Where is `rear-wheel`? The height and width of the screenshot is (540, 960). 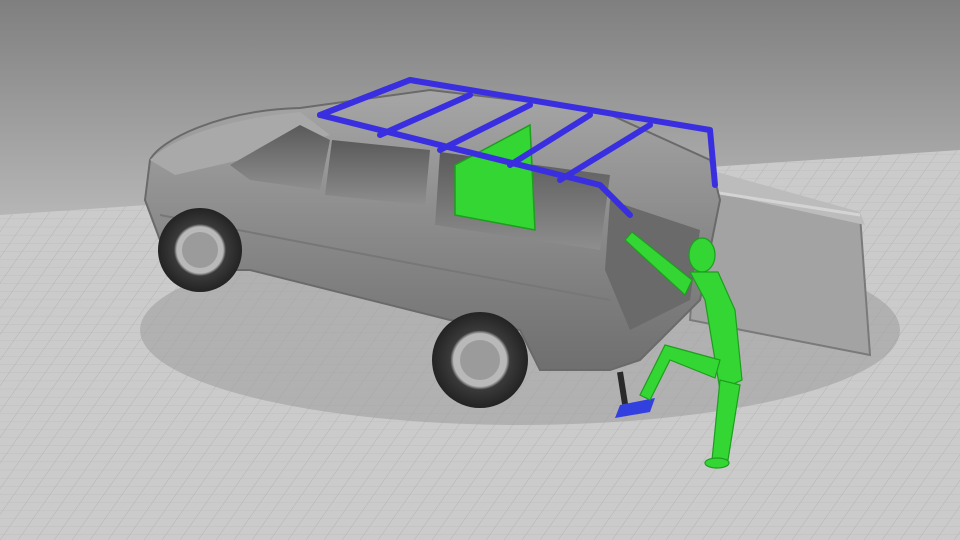 rear-wheel is located at coordinates (480, 360).